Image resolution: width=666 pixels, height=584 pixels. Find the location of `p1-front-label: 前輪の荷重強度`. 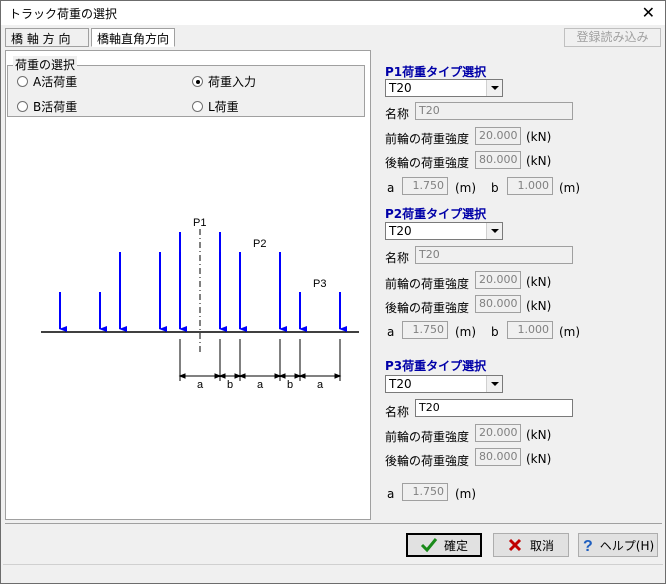

p1-front-label: 前輪の荷重強度 is located at coordinates (427, 139).